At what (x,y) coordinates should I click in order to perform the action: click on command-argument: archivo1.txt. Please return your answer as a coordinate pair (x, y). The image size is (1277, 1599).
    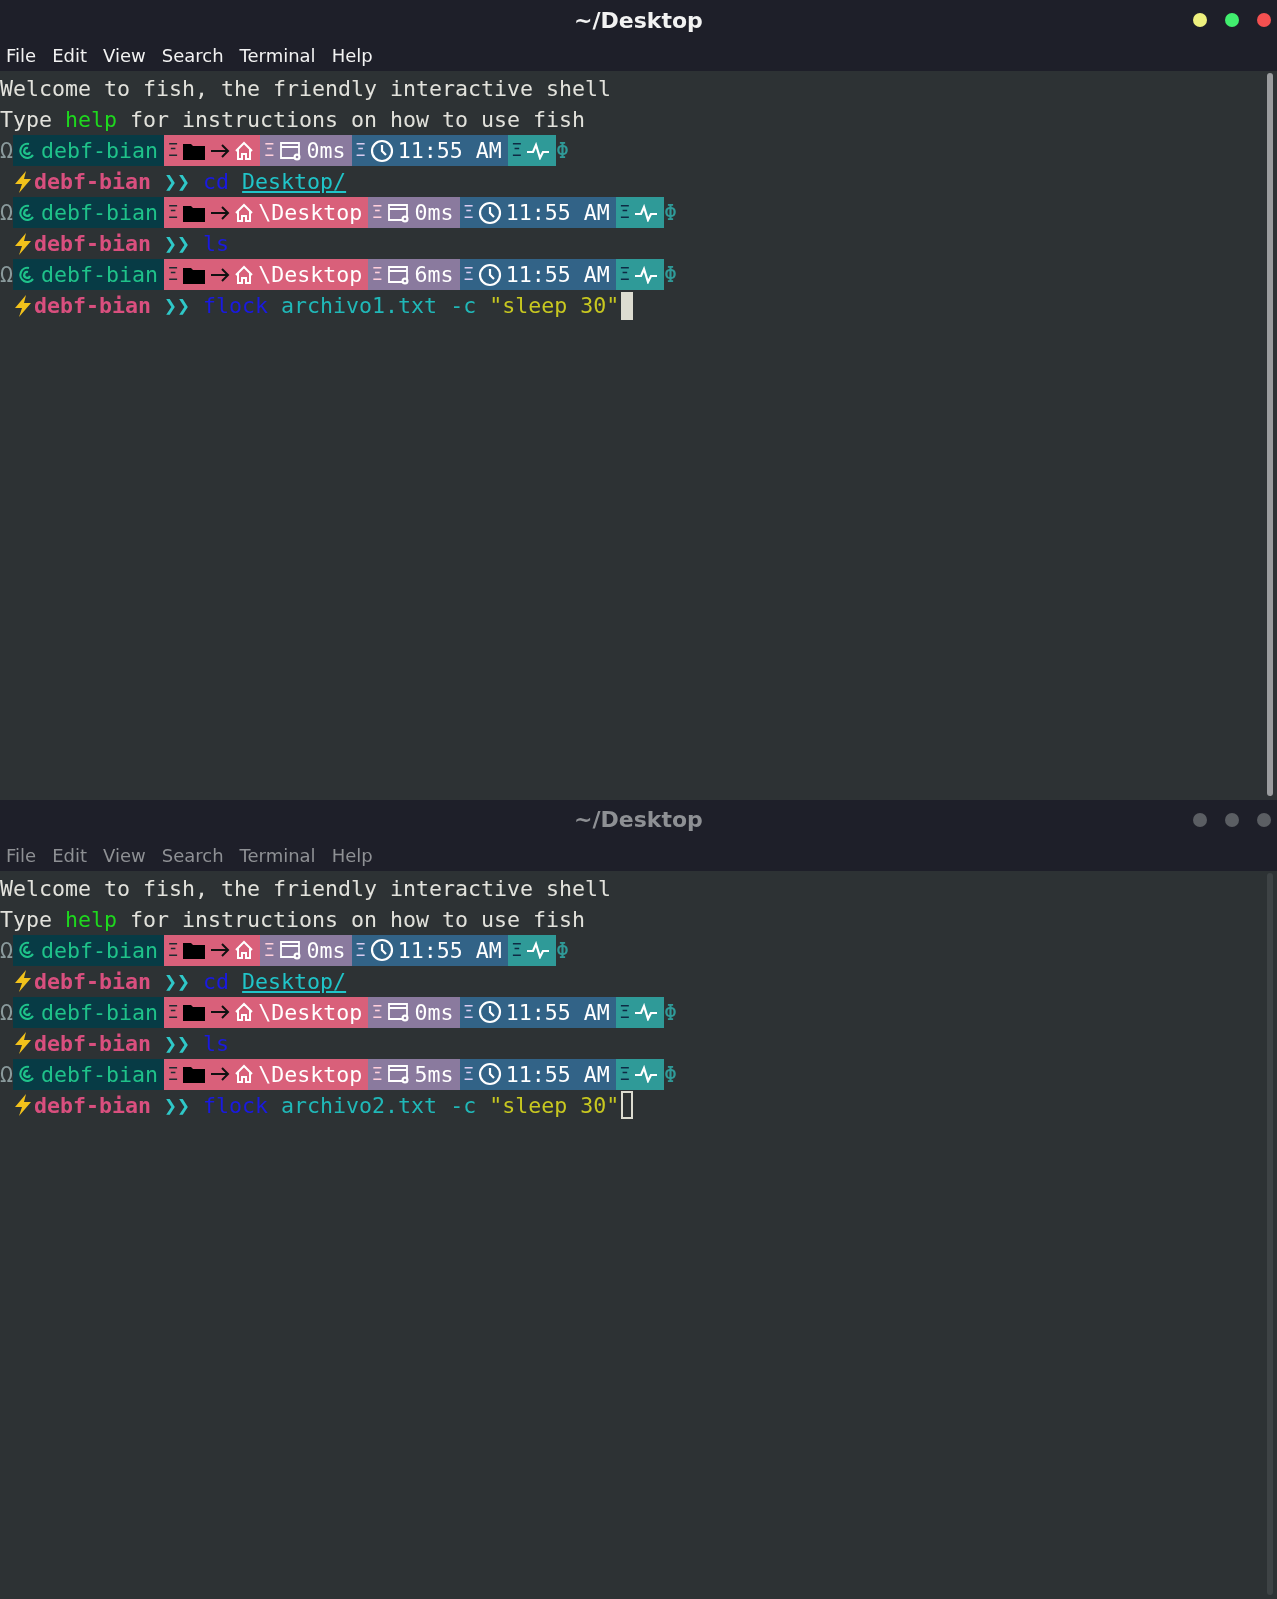
    Looking at the image, I should click on (359, 306).